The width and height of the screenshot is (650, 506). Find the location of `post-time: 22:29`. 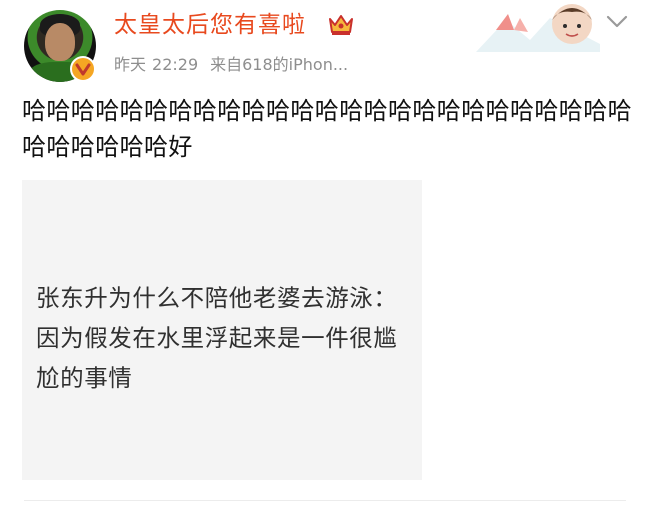

post-time: 22:29 is located at coordinates (175, 64).